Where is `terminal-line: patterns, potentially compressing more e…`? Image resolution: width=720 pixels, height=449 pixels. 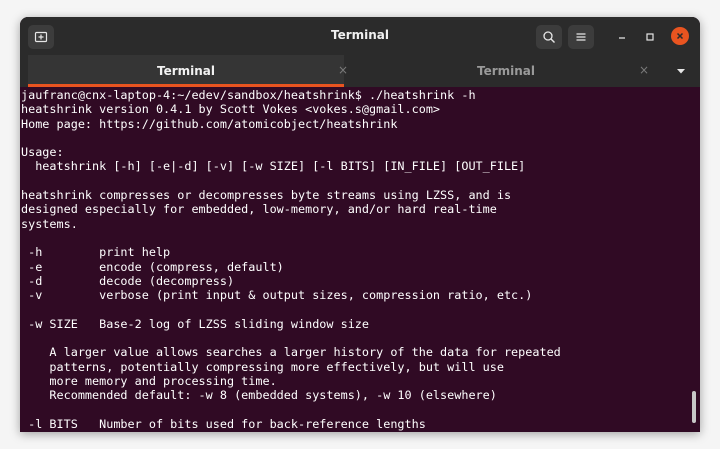 terminal-line: patterns, potentially compressing more e… is located at coordinates (262, 366).